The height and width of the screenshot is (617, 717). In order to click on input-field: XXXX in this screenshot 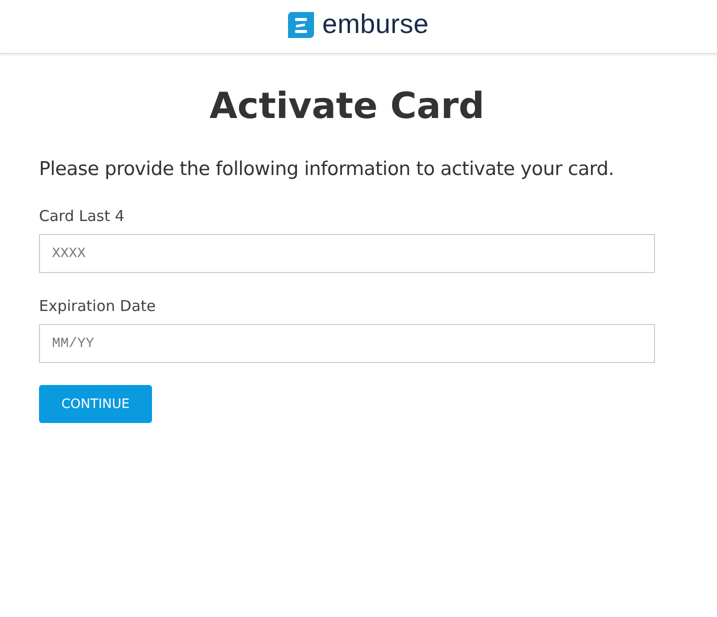, I will do `click(347, 253)`.